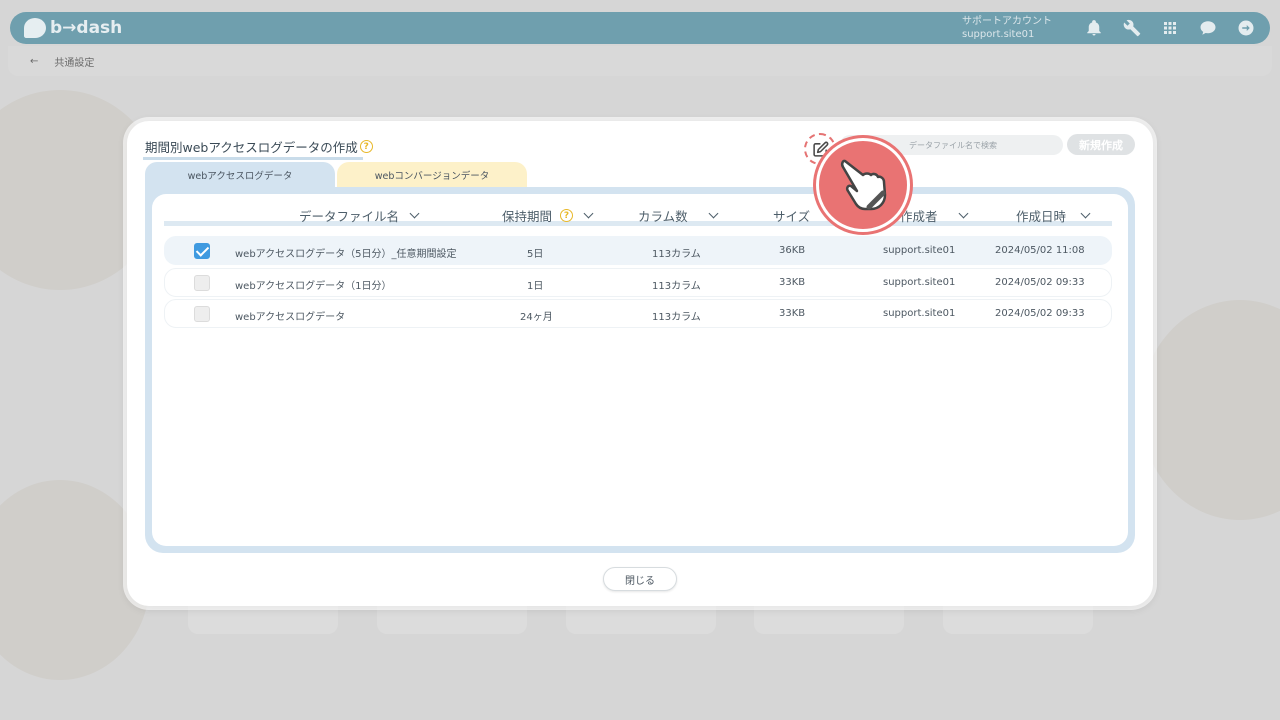 This screenshot has height=720, width=1280. What do you see at coordinates (640, 28) in the screenshot?
I see `top-navigation-bar: b→dash サポートアカウント support.site01` at bounding box center [640, 28].